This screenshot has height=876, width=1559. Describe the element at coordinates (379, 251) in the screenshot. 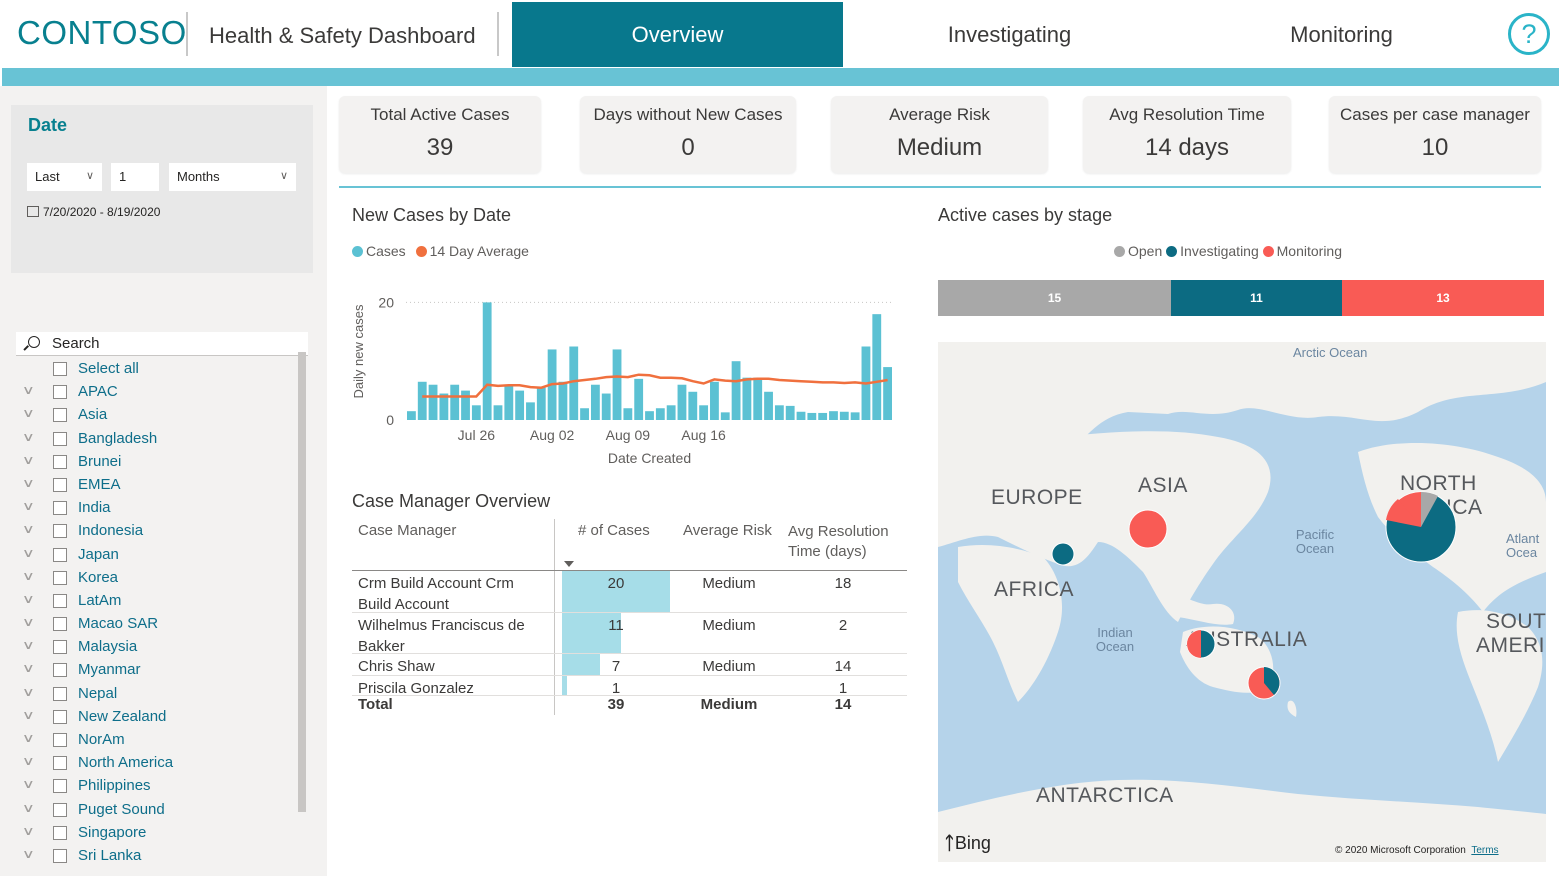

I see `legend-item-cases: Cases` at that location.